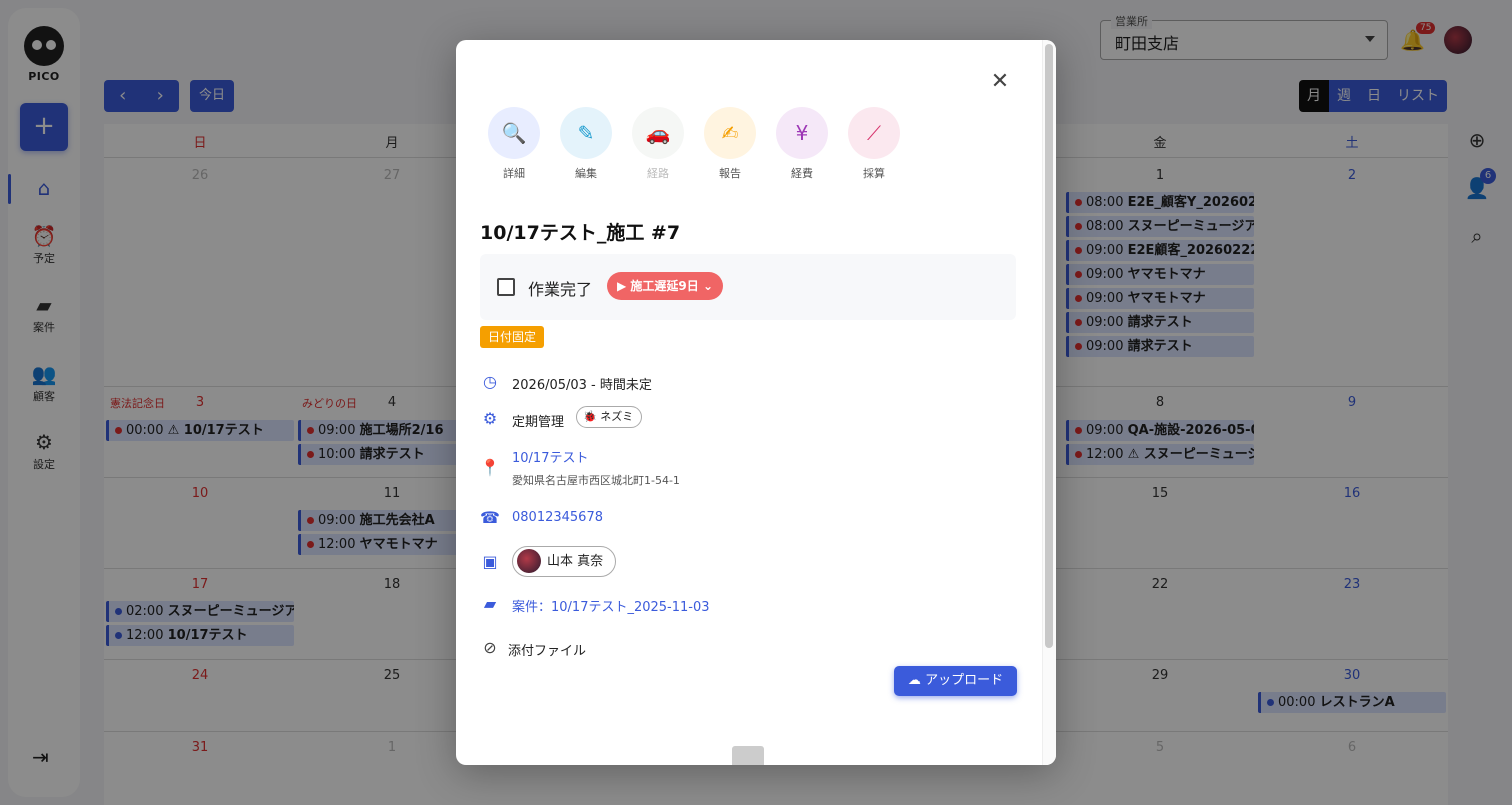 This screenshot has width=1512, height=805. Describe the element at coordinates (748, 287) in the screenshot. I see `status-panel: 作業完了 ▶ 施工遅延9日 ⌄` at that location.